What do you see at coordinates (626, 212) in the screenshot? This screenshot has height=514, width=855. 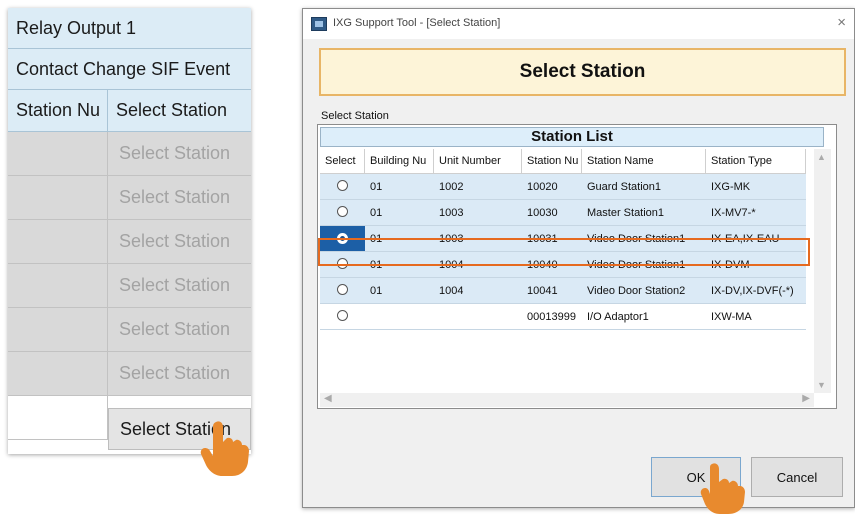 I see `station-name-cell: Master Station1` at bounding box center [626, 212].